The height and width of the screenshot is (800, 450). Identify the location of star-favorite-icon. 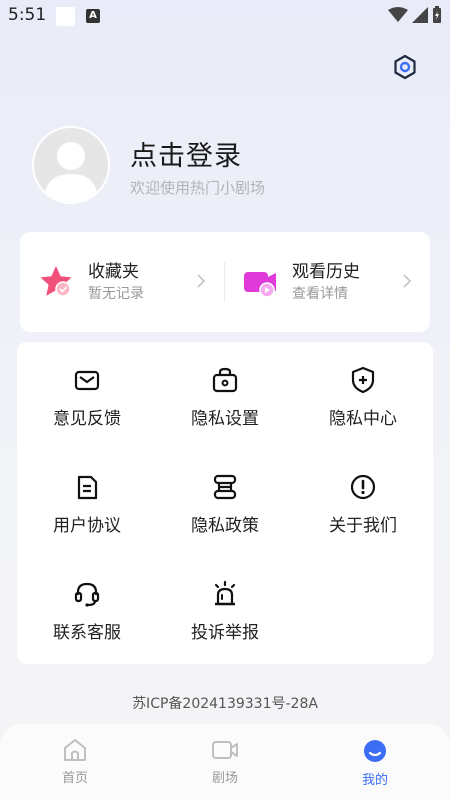
(56, 282).